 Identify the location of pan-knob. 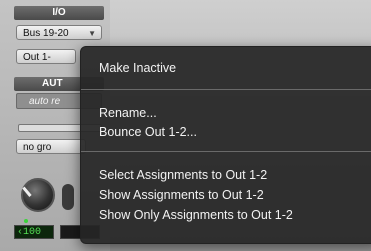
(38, 195).